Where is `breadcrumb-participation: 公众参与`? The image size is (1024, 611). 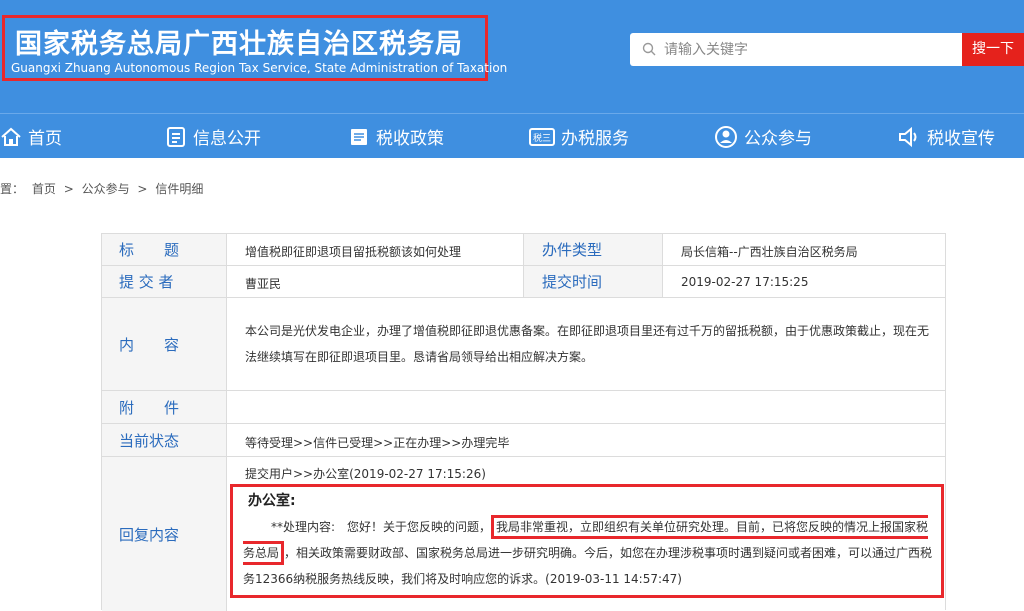
breadcrumb-participation: 公众参与 is located at coordinates (106, 189).